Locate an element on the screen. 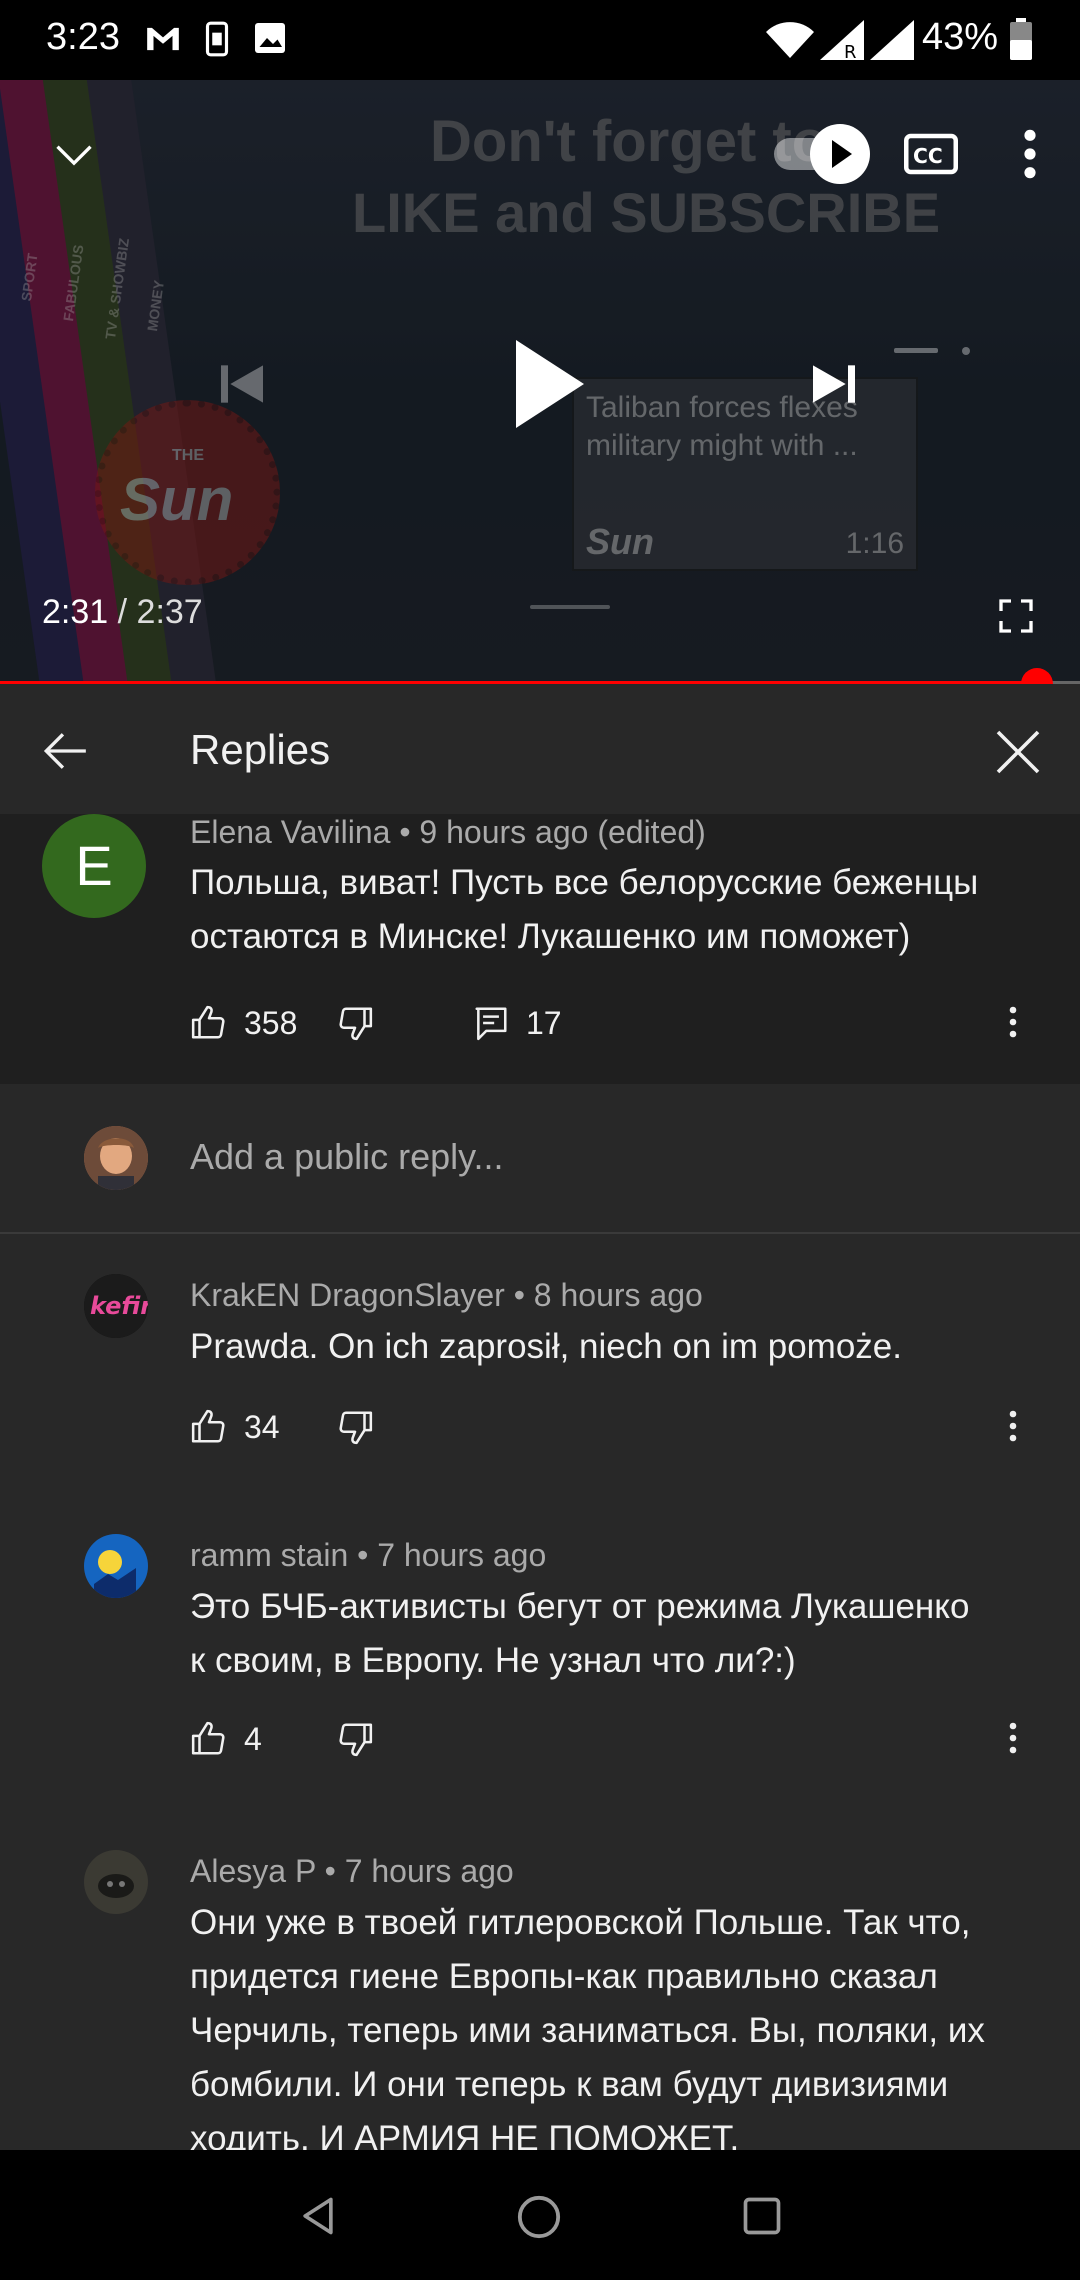  svg-text: kefir is located at coordinates (119, 1306).